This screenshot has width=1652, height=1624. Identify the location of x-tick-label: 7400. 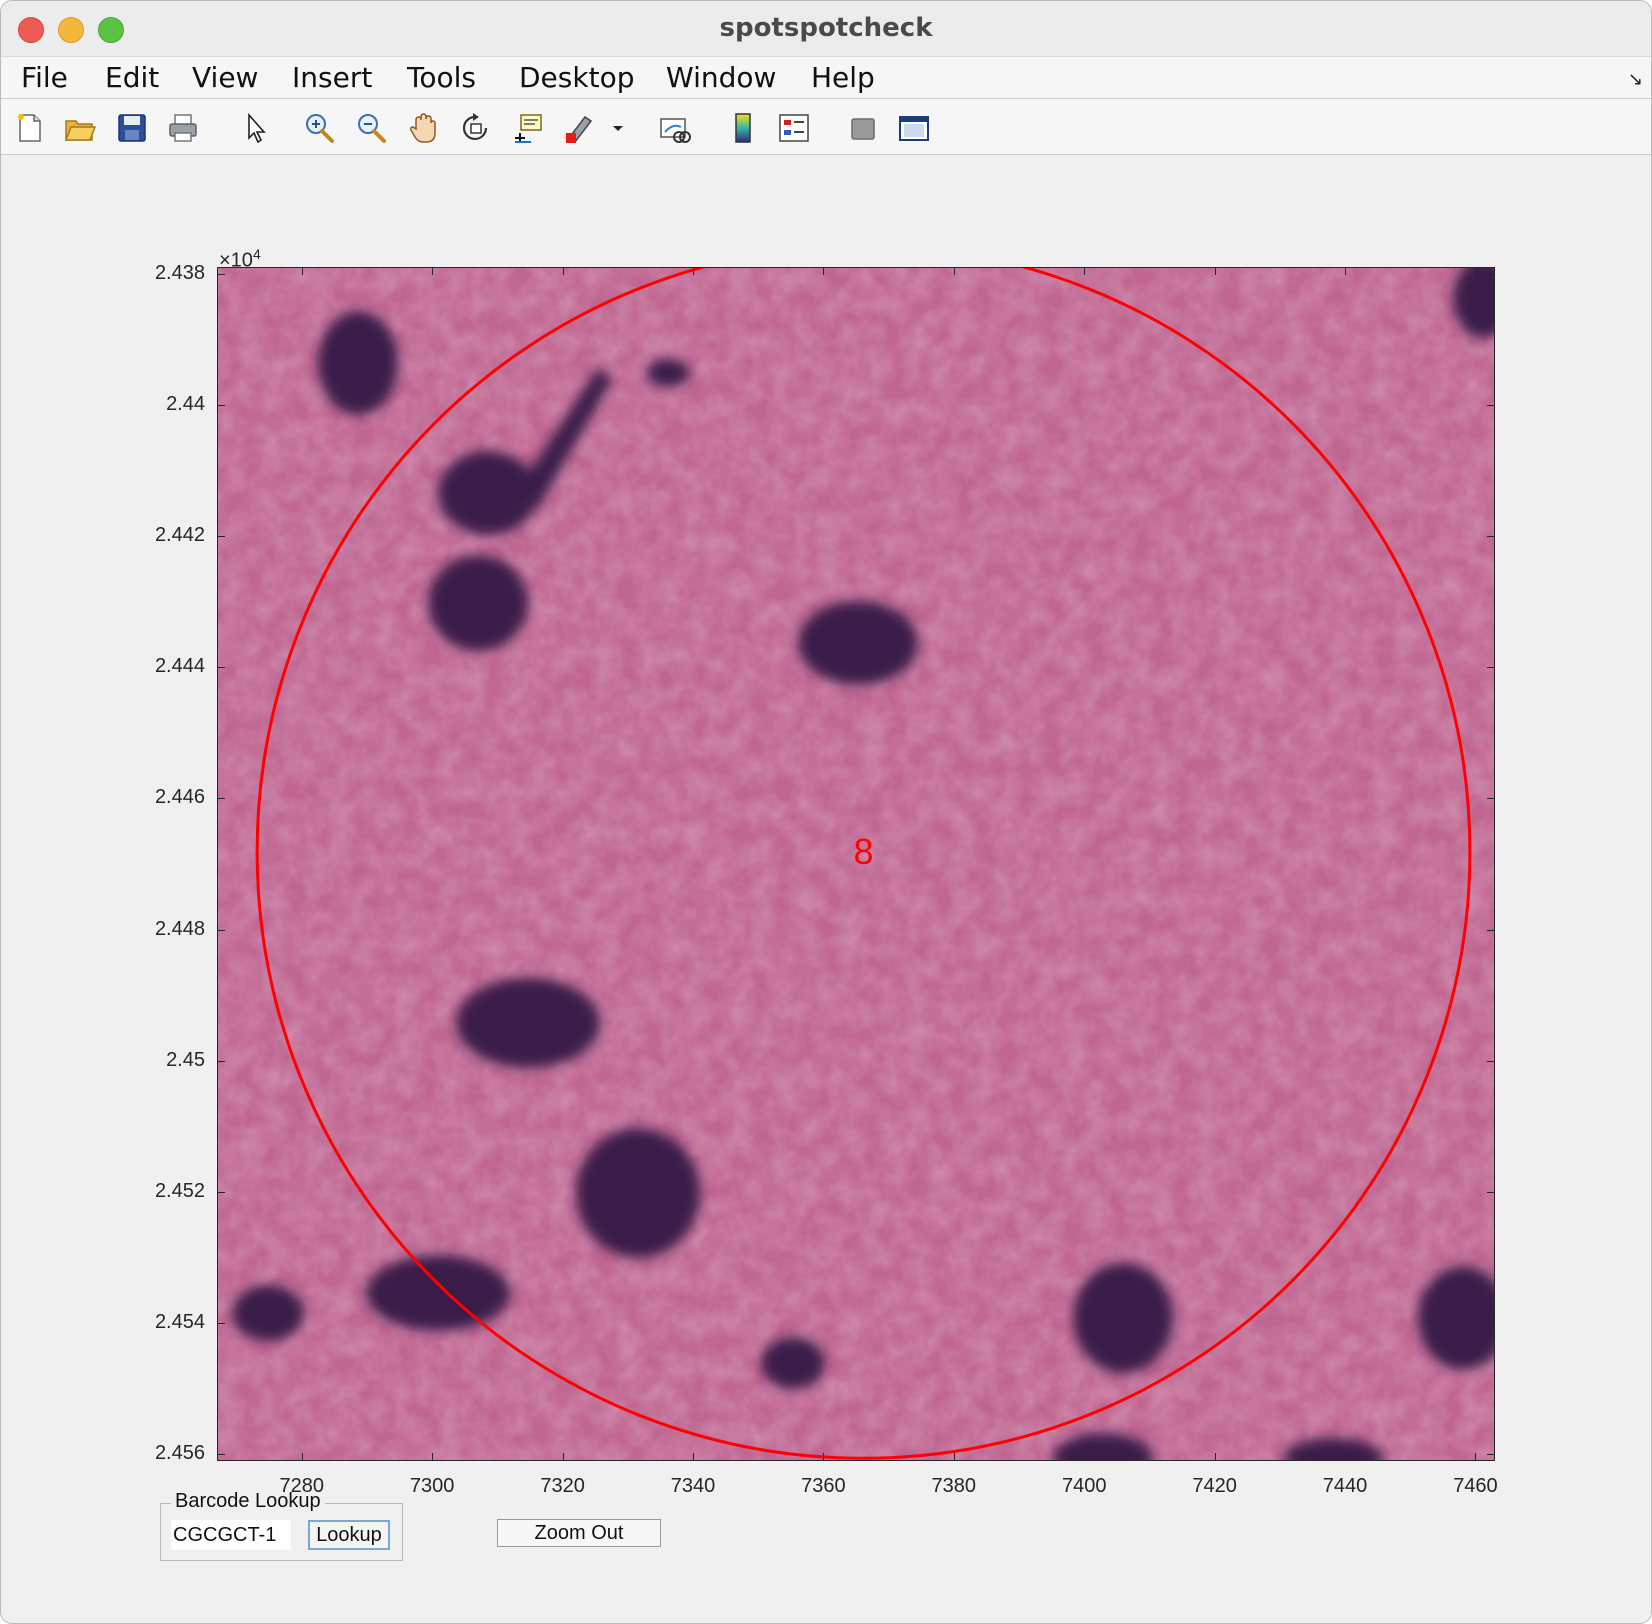
(1084, 1486).